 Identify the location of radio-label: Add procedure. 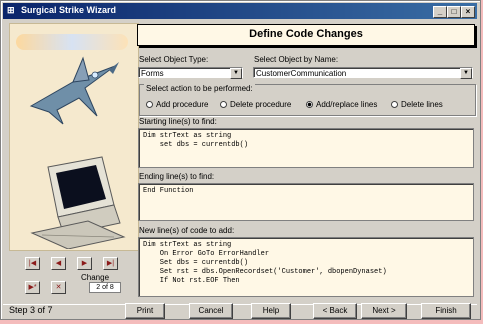
(182, 104).